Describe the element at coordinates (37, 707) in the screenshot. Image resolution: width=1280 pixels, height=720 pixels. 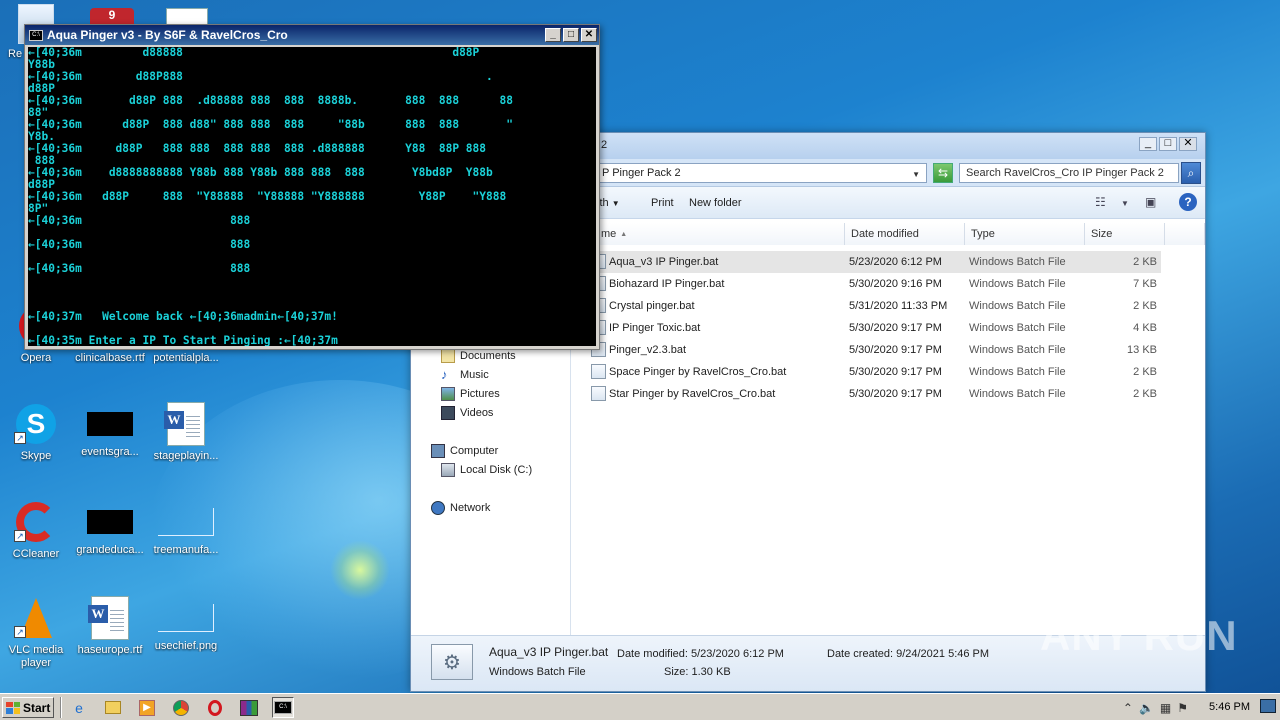
I see `start-label: Start` at that location.